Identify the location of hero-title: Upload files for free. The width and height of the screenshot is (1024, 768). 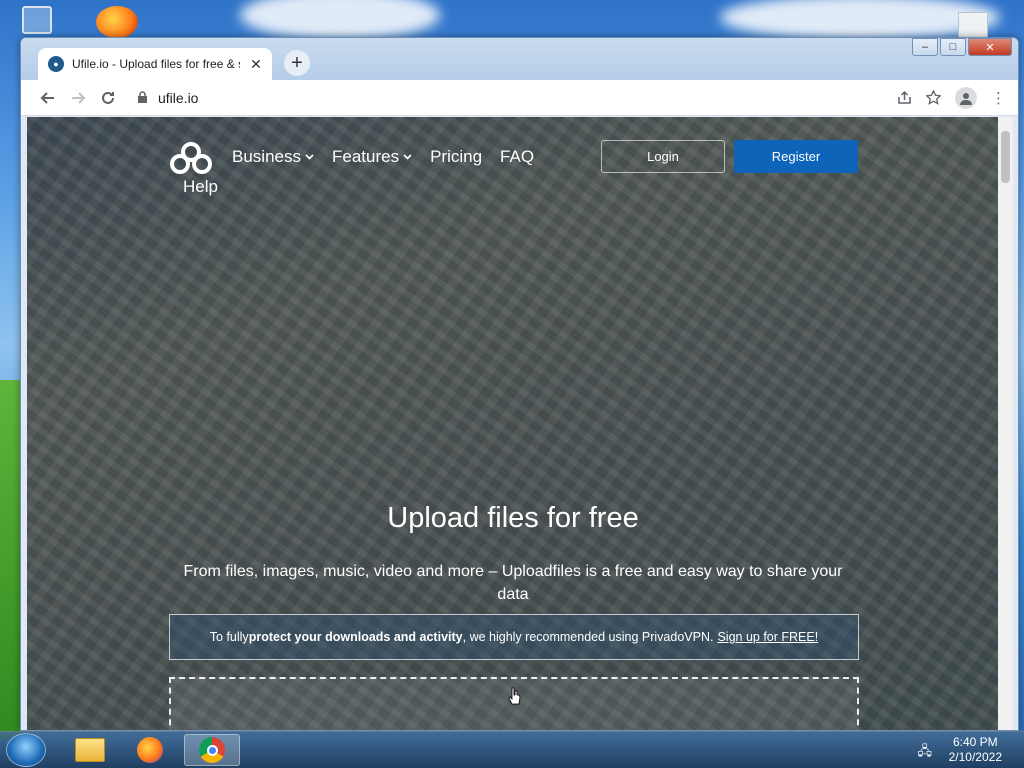
(513, 518).